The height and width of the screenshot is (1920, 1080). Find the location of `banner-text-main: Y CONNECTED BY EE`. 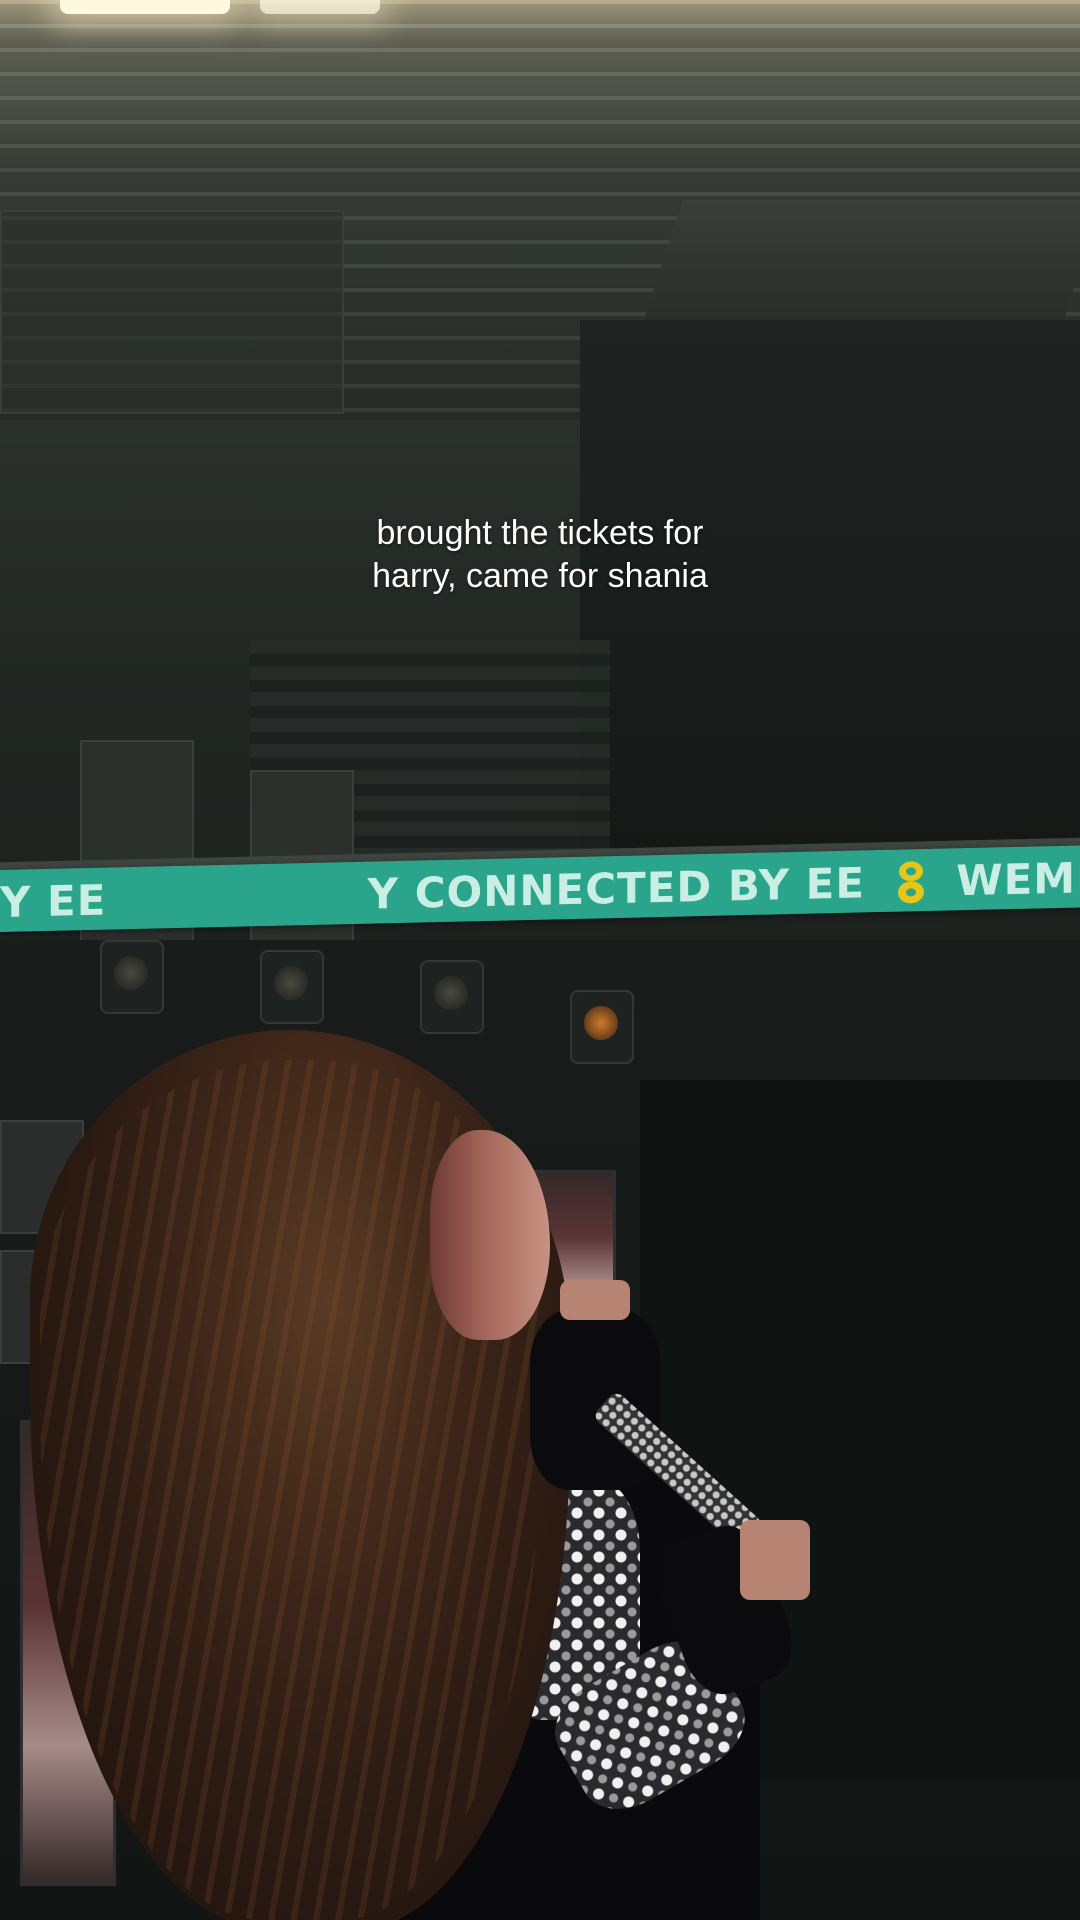

banner-text-main: Y CONNECTED BY EE is located at coordinates (616, 888).